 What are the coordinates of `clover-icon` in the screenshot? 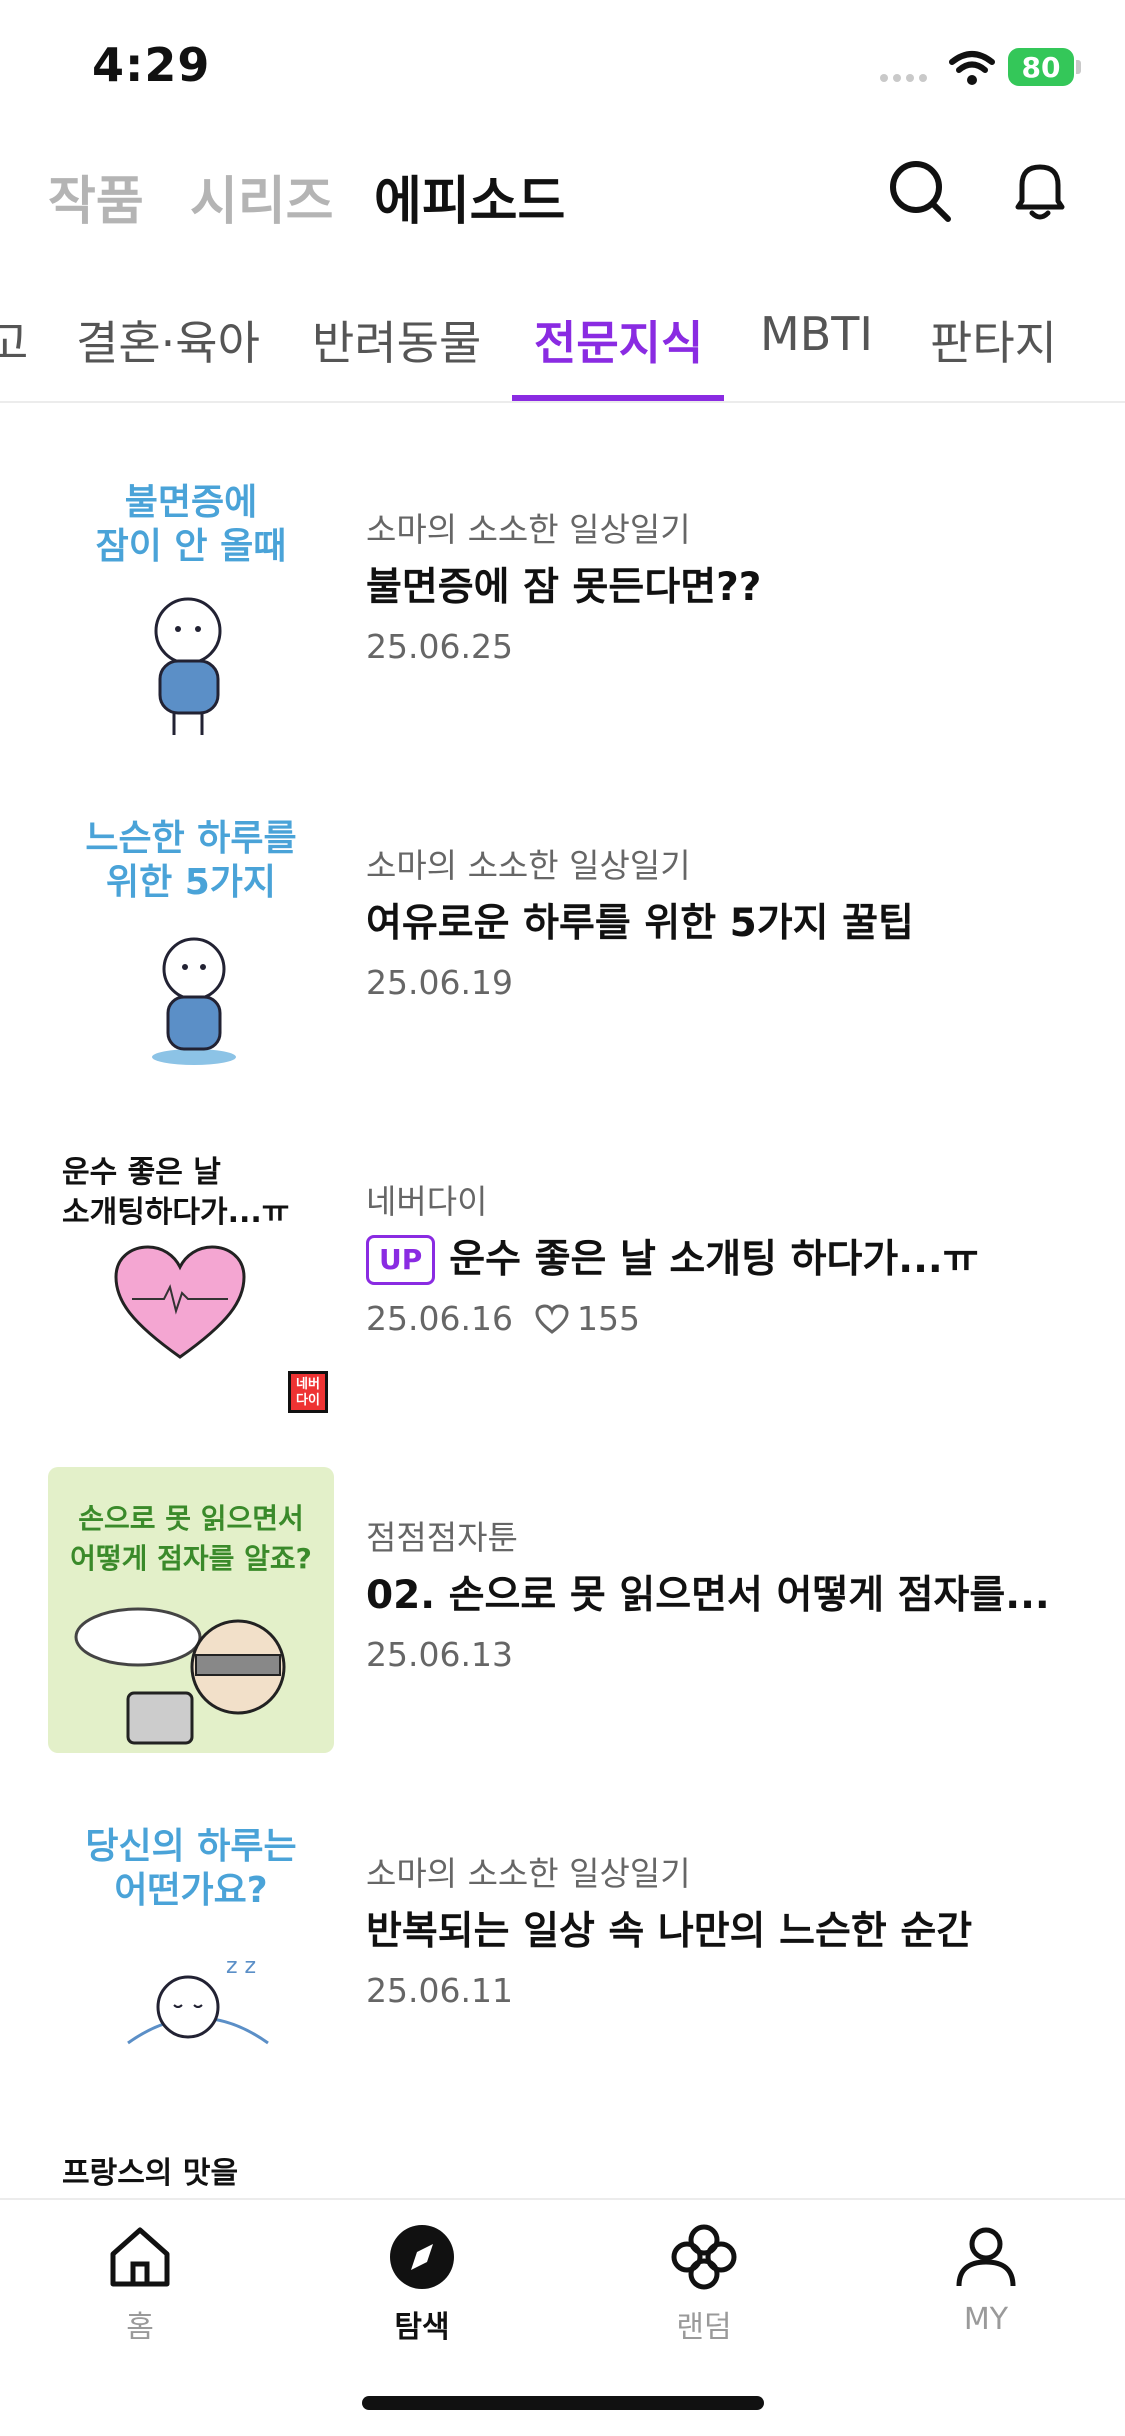 It's located at (704, 2257).